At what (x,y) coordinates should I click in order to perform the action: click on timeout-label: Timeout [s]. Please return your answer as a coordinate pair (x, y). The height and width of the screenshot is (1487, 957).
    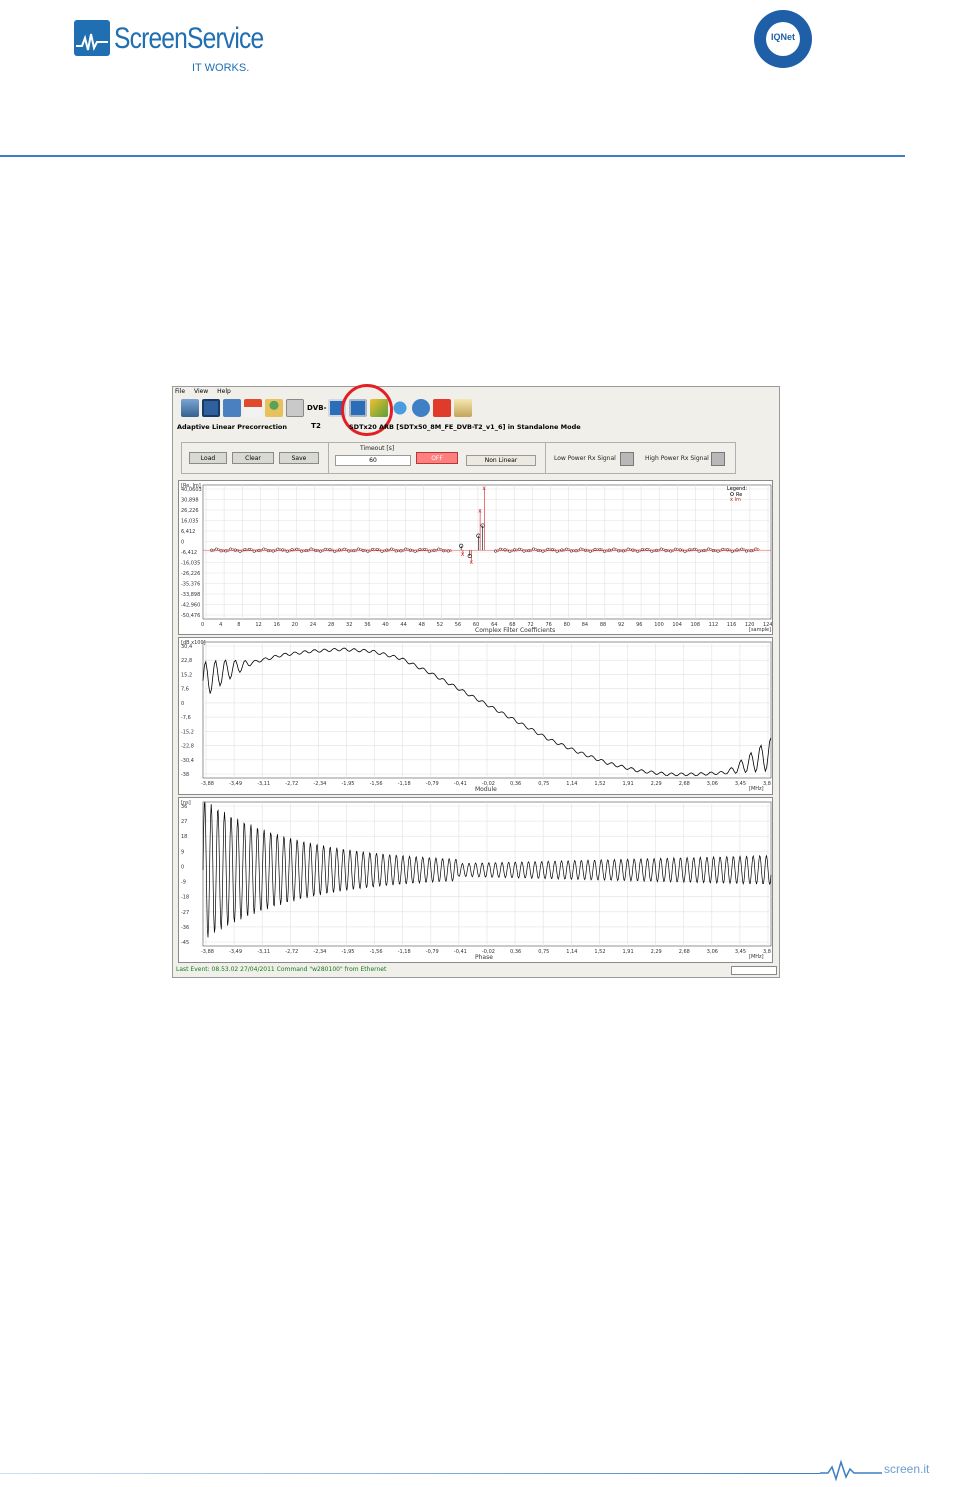
    Looking at the image, I should click on (377, 448).